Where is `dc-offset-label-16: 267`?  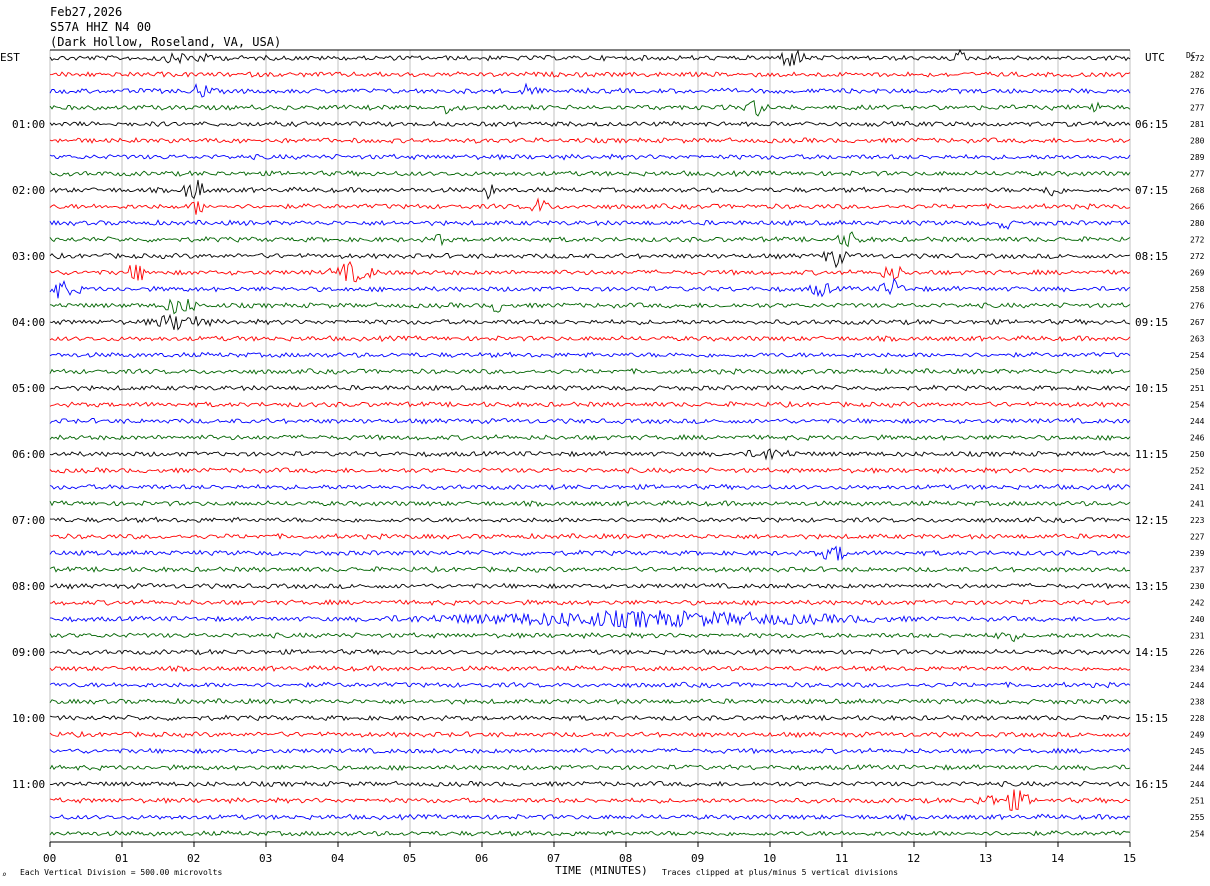
dc-offset-label-16: 267 is located at coordinates (1197, 322).